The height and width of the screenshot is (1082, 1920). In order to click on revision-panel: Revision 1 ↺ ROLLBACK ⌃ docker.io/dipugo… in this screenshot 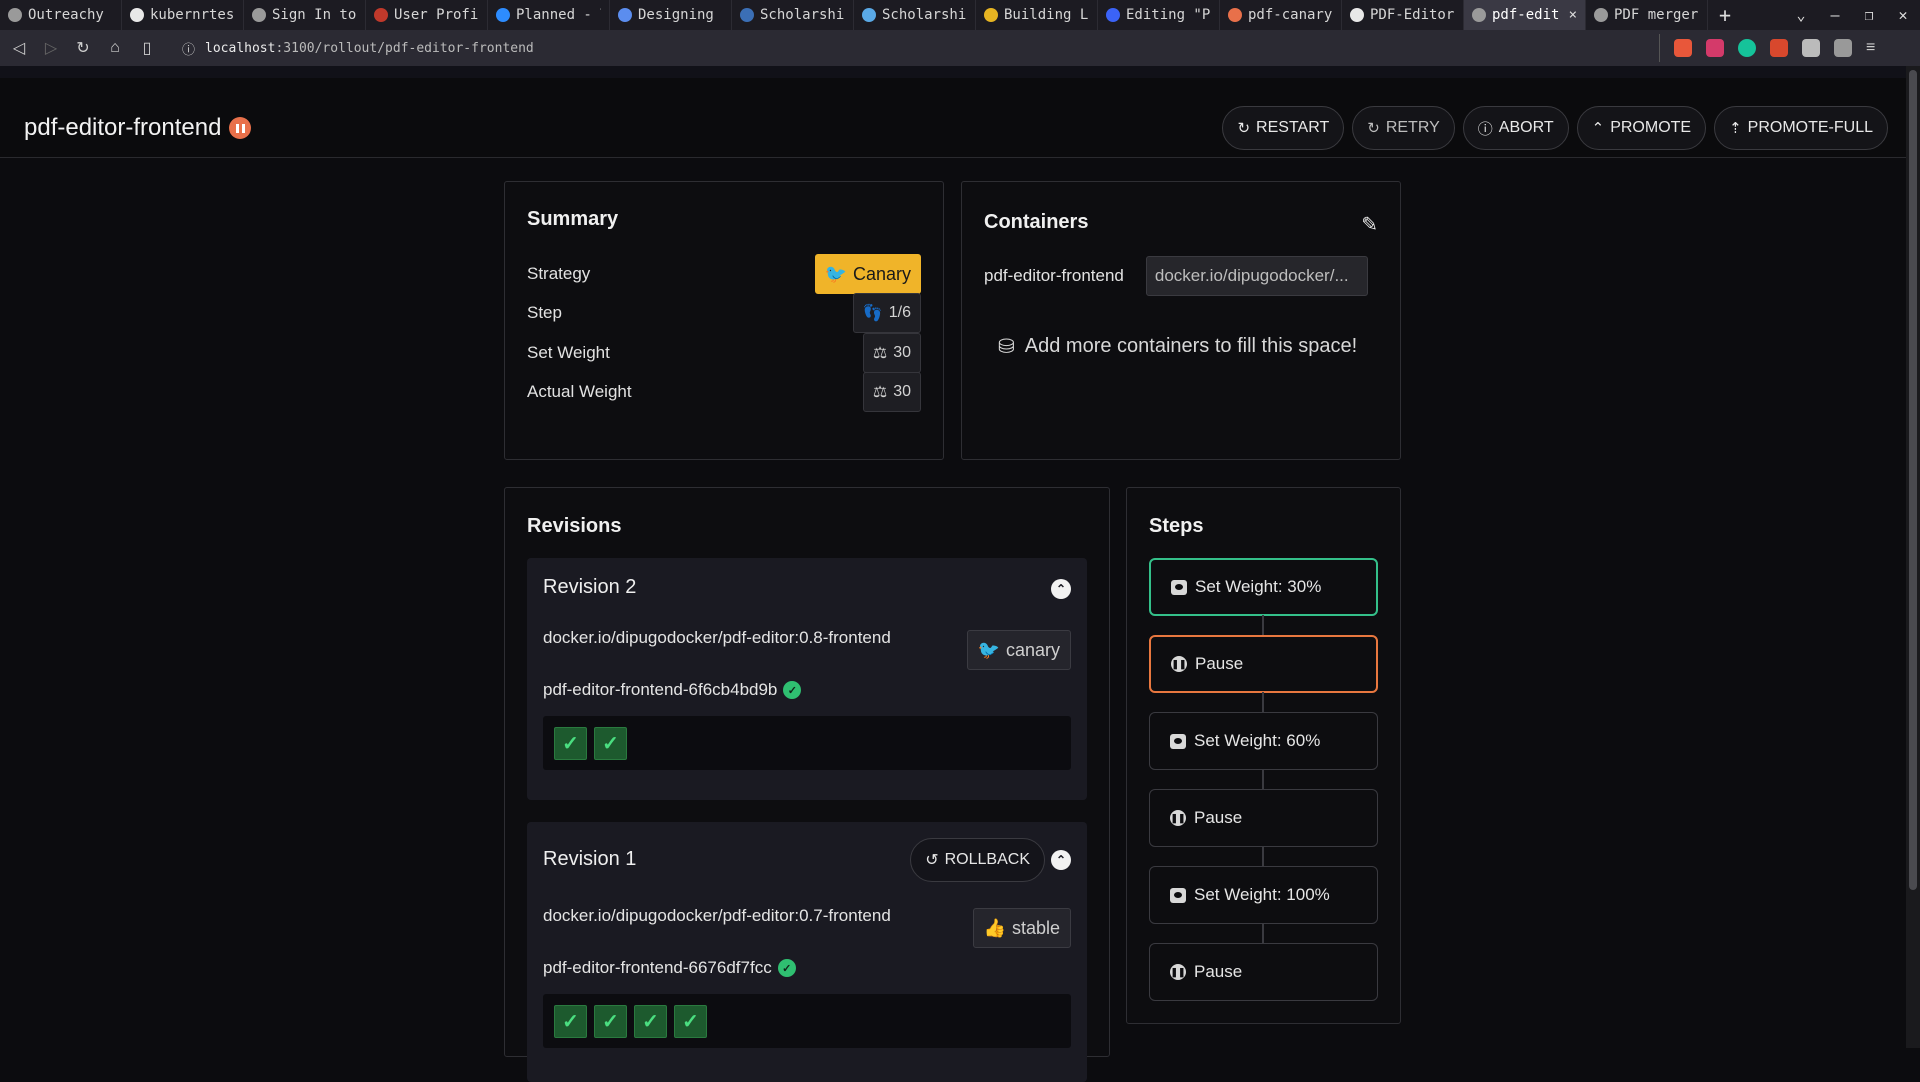, I will do `click(807, 952)`.